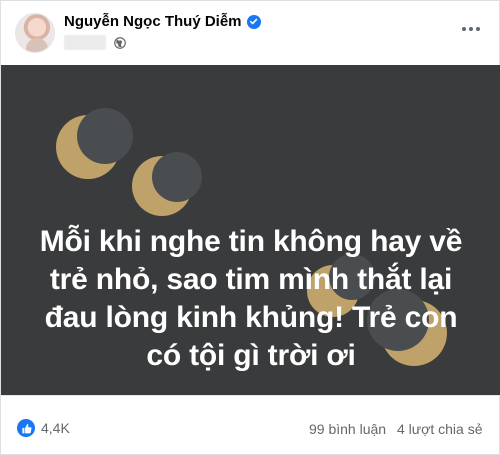 The height and width of the screenshot is (455, 500). I want to click on author-row: Nguyễn Ngọc Thuý Diễm, so click(162, 21).